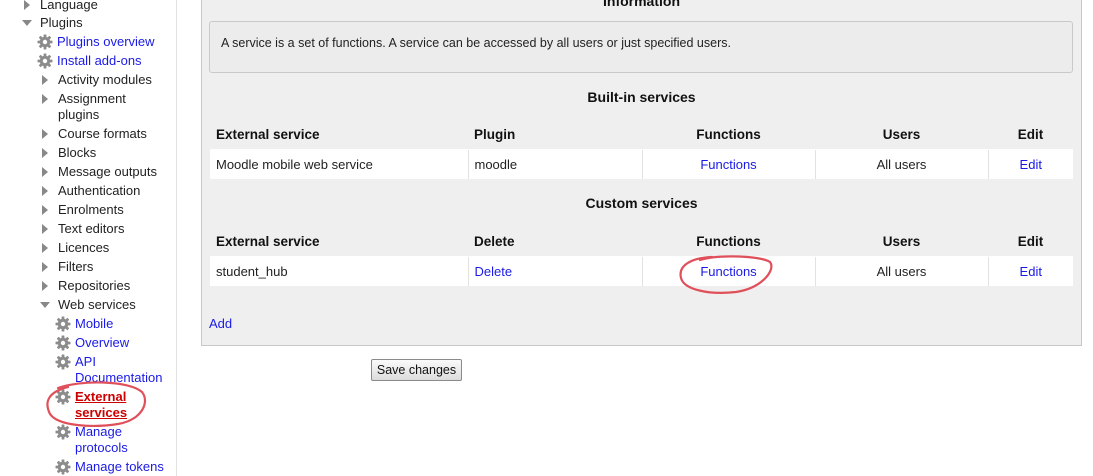 The height and width of the screenshot is (476, 1093). What do you see at coordinates (555, 164) in the screenshot?
I see `cell-plugin: moodle` at bounding box center [555, 164].